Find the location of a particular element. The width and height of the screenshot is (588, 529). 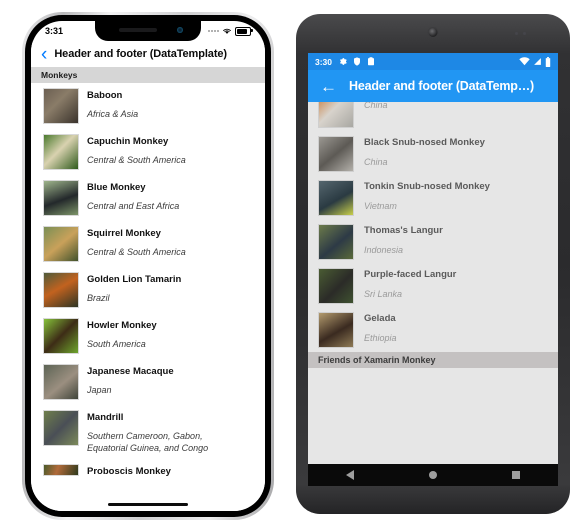

monkey-name: Capuchin Monkey is located at coordinates (128, 141).